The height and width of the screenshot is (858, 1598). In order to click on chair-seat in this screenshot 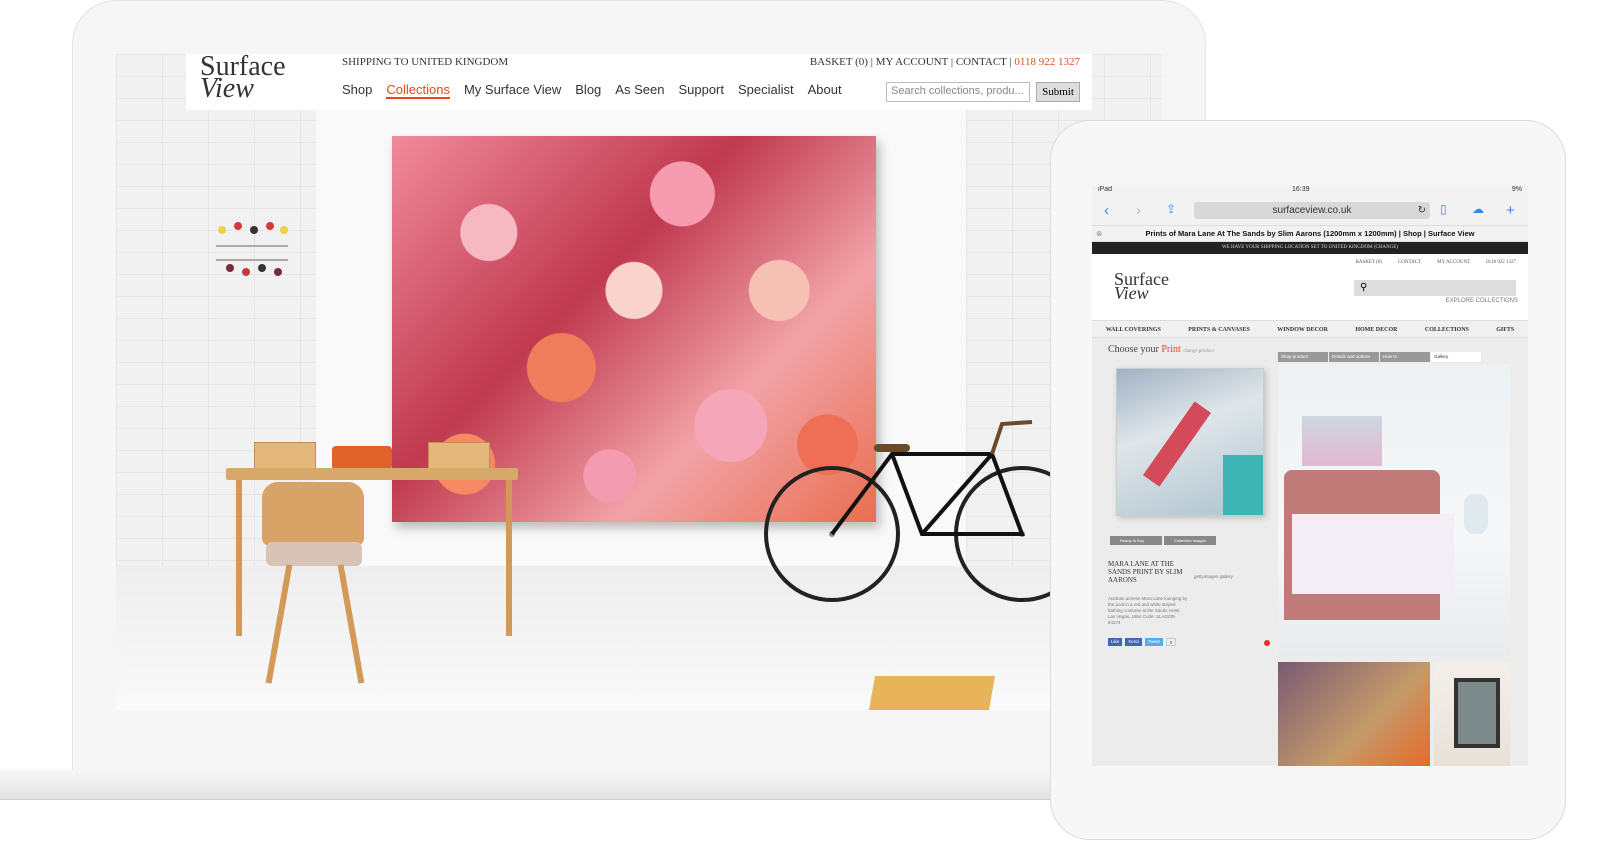, I will do `click(314, 554)`.